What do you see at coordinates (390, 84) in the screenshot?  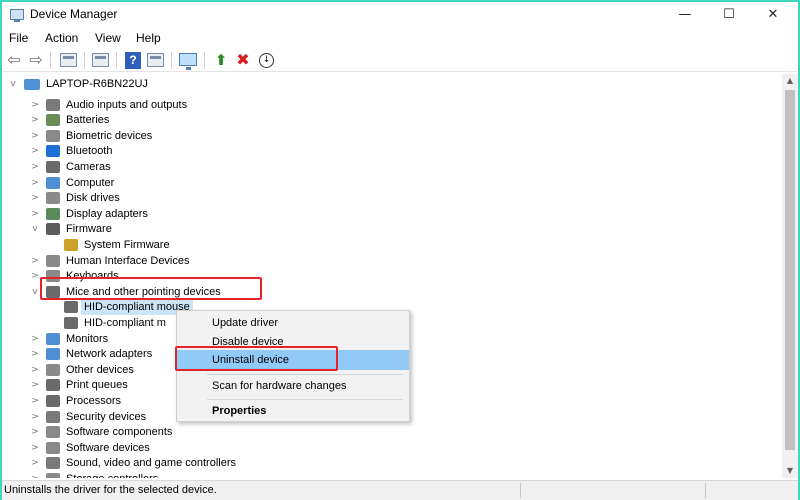 I see `tree-root: v LAPTOP-R6BN22UJ` at bounding box center [390, 84].